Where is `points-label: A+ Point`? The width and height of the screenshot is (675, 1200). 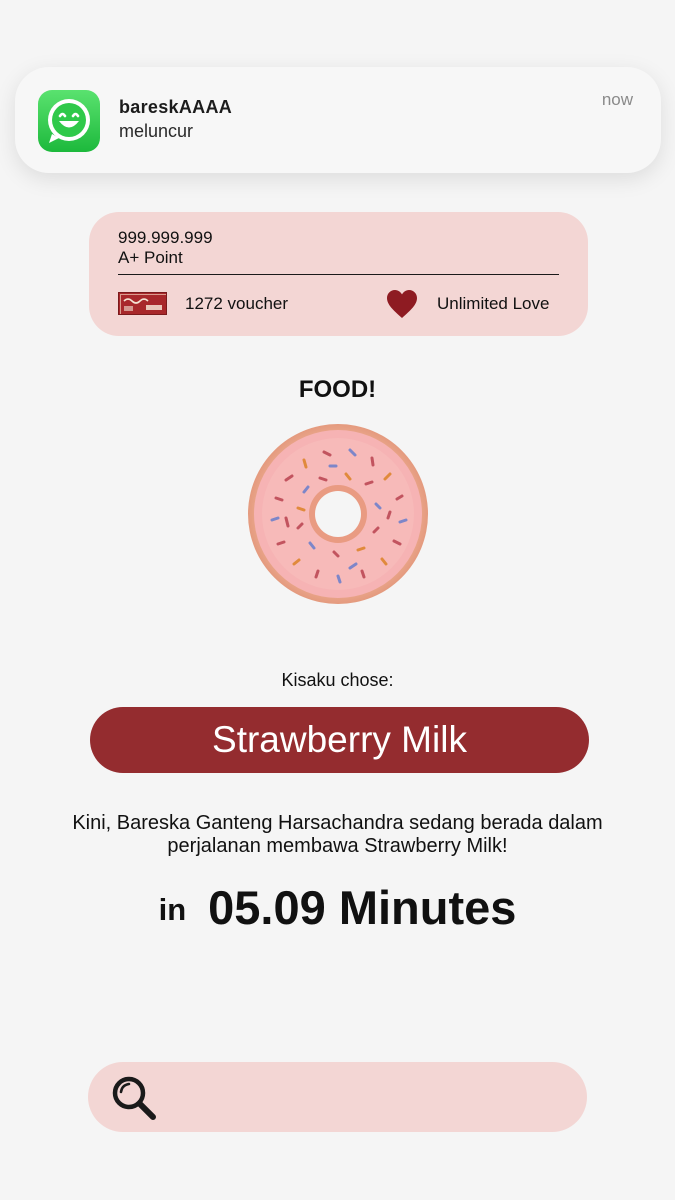 points-label: A+ Point is located at coordinates (150, 257).